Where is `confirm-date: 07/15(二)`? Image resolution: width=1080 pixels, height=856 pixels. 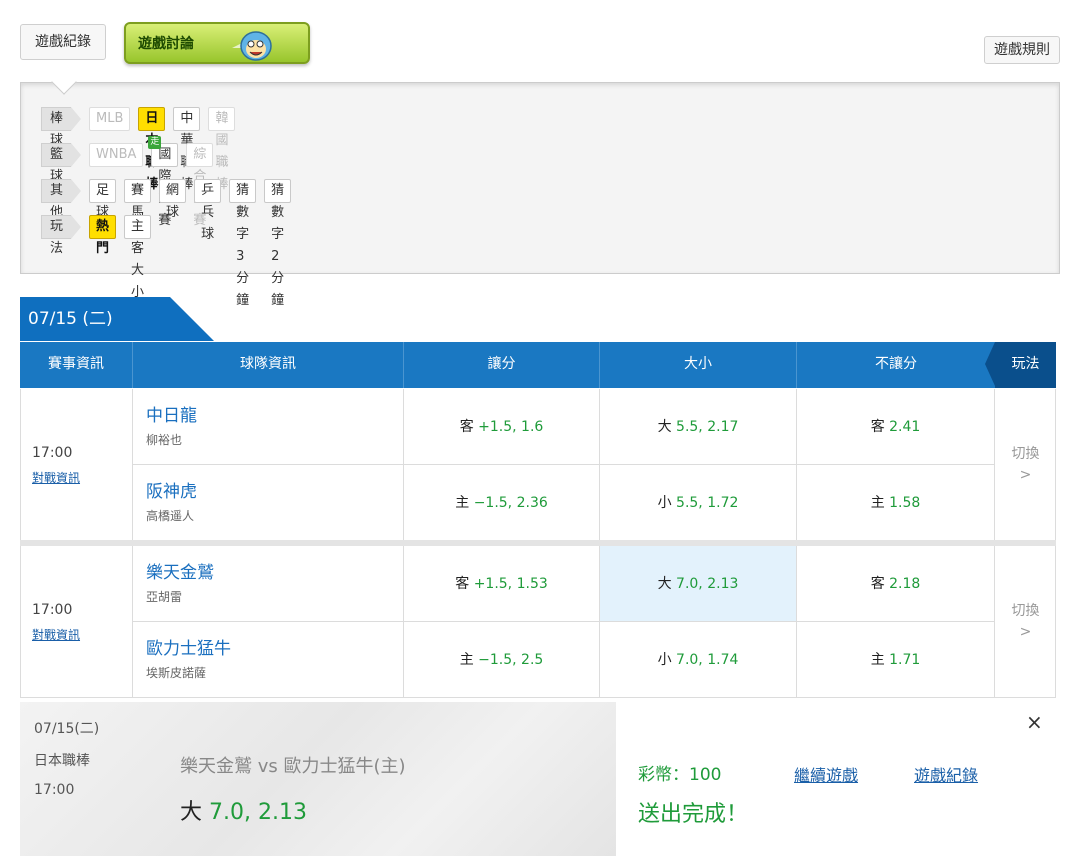 confirm-date: 07/15(二) is located at coordinates (67, 729).